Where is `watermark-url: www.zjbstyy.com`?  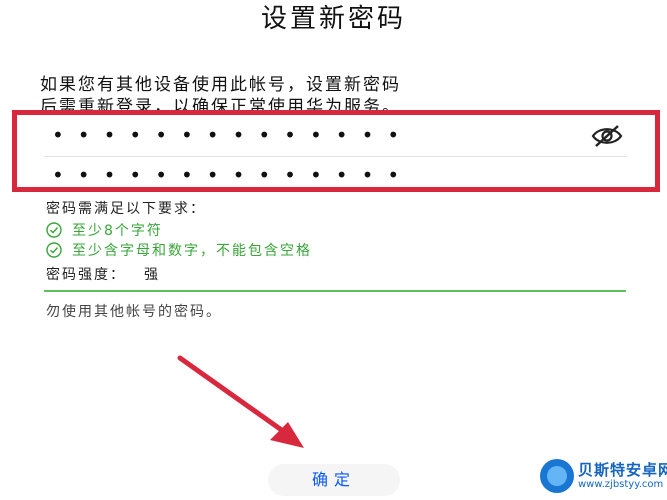 watermark-url: www.zjbstyy.com is located at coordinates (621, 484).